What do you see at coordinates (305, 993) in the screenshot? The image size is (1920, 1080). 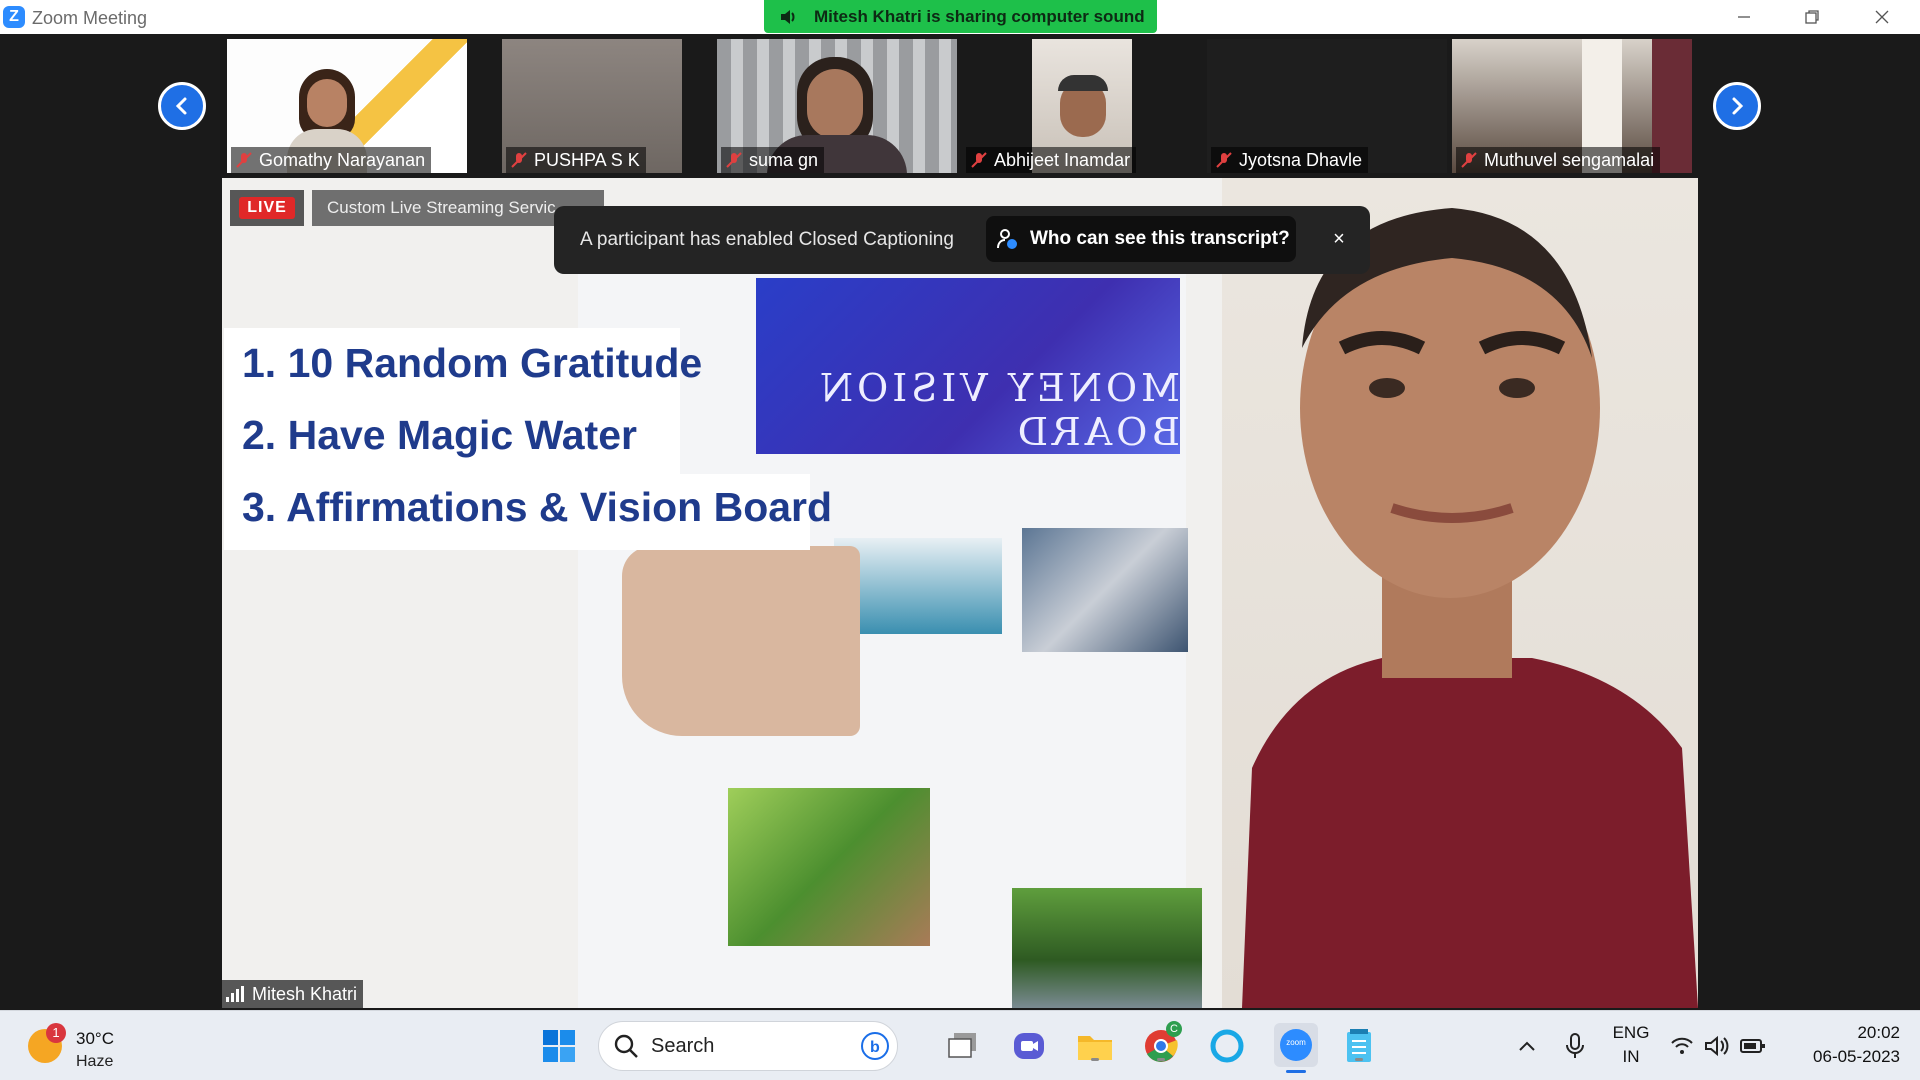 I see `speaker-name: Mitesh Khatri` at bounding box center [305, 993].